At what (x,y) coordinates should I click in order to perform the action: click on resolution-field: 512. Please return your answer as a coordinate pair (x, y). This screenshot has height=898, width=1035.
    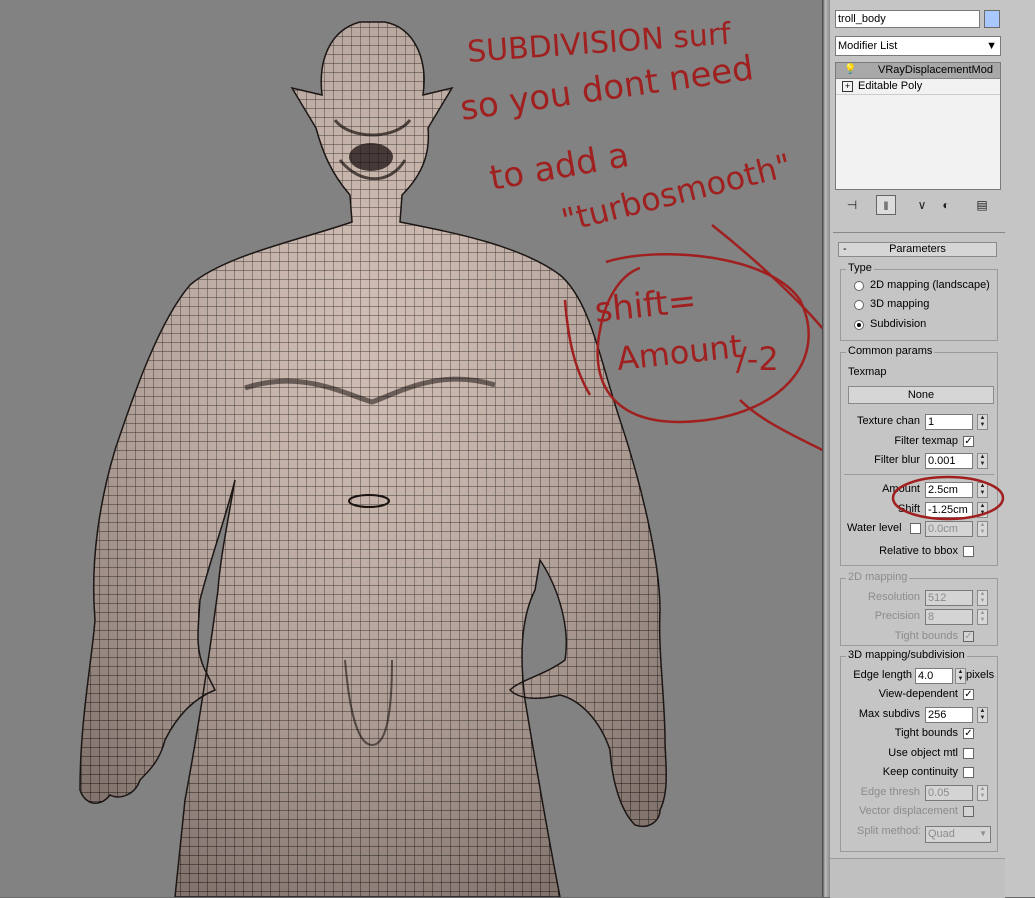
    Looking at the image, I should click on (949, 598).